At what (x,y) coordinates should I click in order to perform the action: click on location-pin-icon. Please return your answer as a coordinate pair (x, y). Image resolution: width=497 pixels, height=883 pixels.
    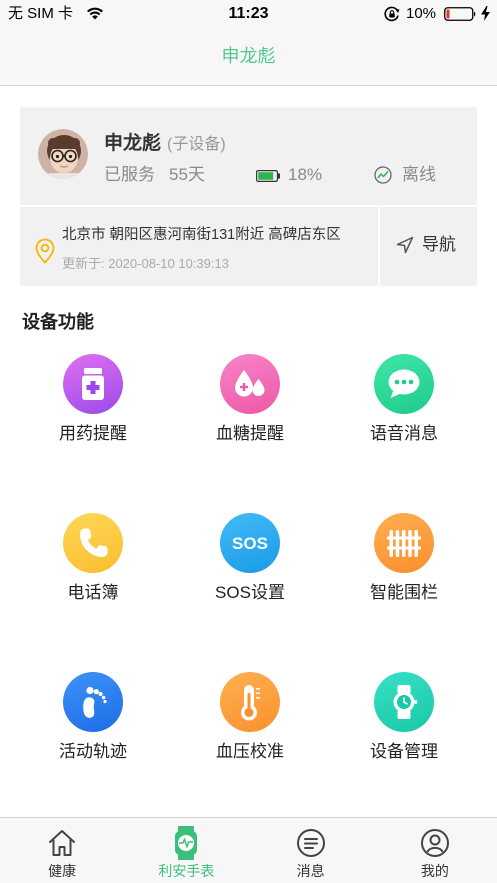
    Looking at the image, I should click on (45, 253).